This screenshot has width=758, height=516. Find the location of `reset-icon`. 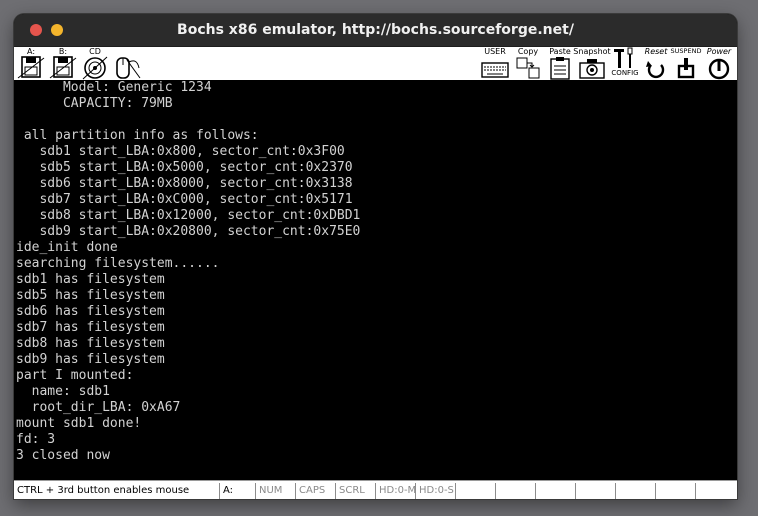

reset-icon is located at coordinates (655, 70).